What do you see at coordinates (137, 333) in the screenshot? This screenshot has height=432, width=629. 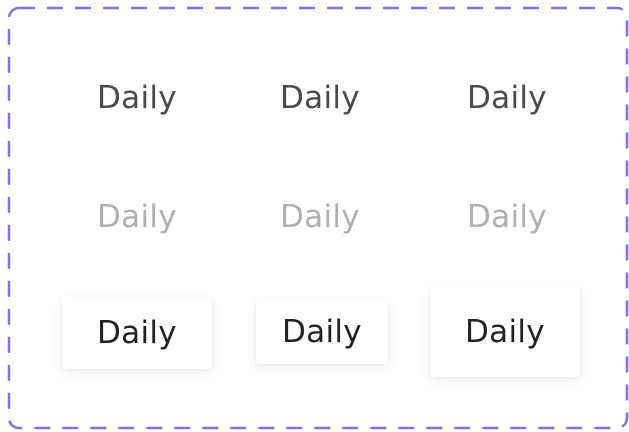 I see `daily-button-elevated-1: Daily` at bounding box center [137, 333].